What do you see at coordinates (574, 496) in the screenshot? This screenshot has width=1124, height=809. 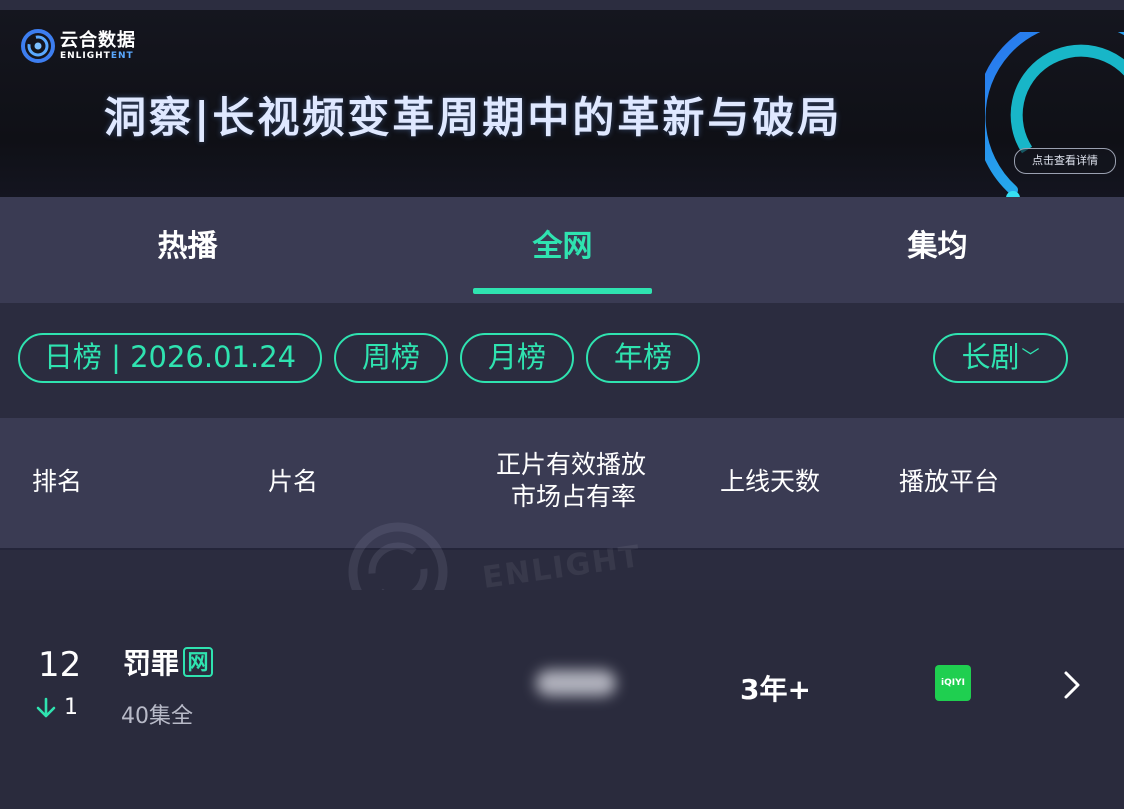 I see `header-share-line2: 市场占有率` at bounding box center [574, 496].